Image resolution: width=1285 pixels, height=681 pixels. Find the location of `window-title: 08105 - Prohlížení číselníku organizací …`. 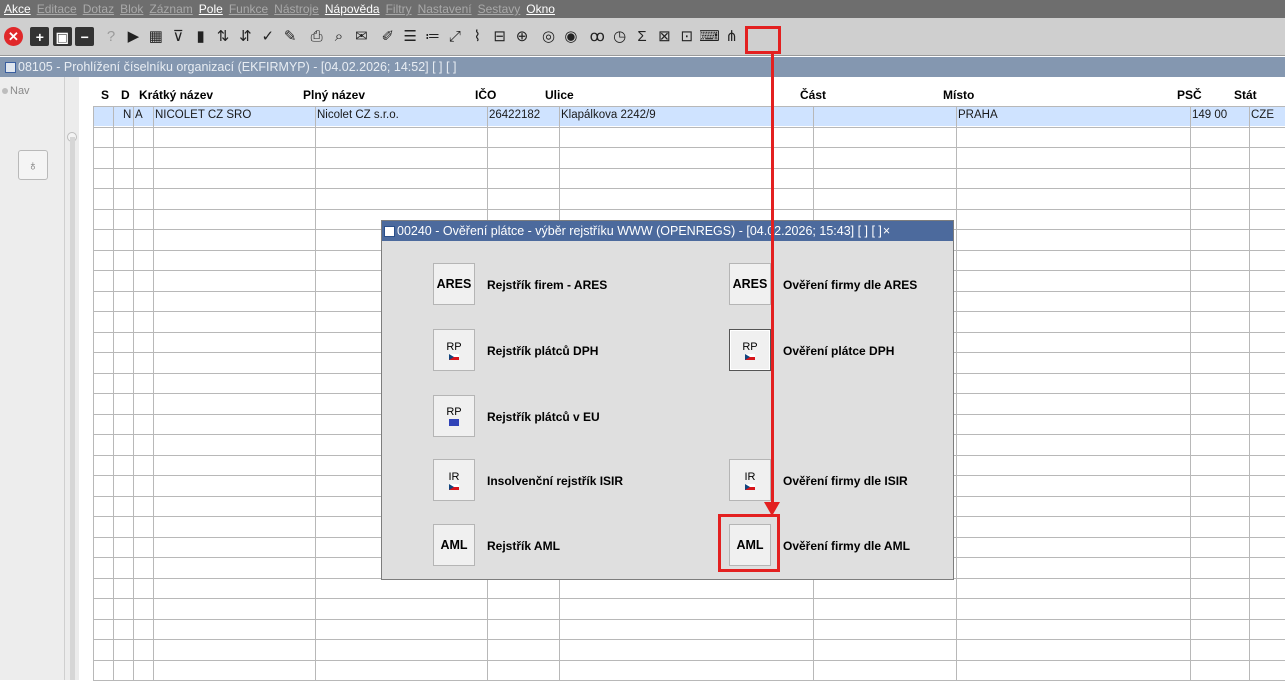

window-title: 08105 - Prohlížení číselníku organizací … is located at coordinates (237, 67).